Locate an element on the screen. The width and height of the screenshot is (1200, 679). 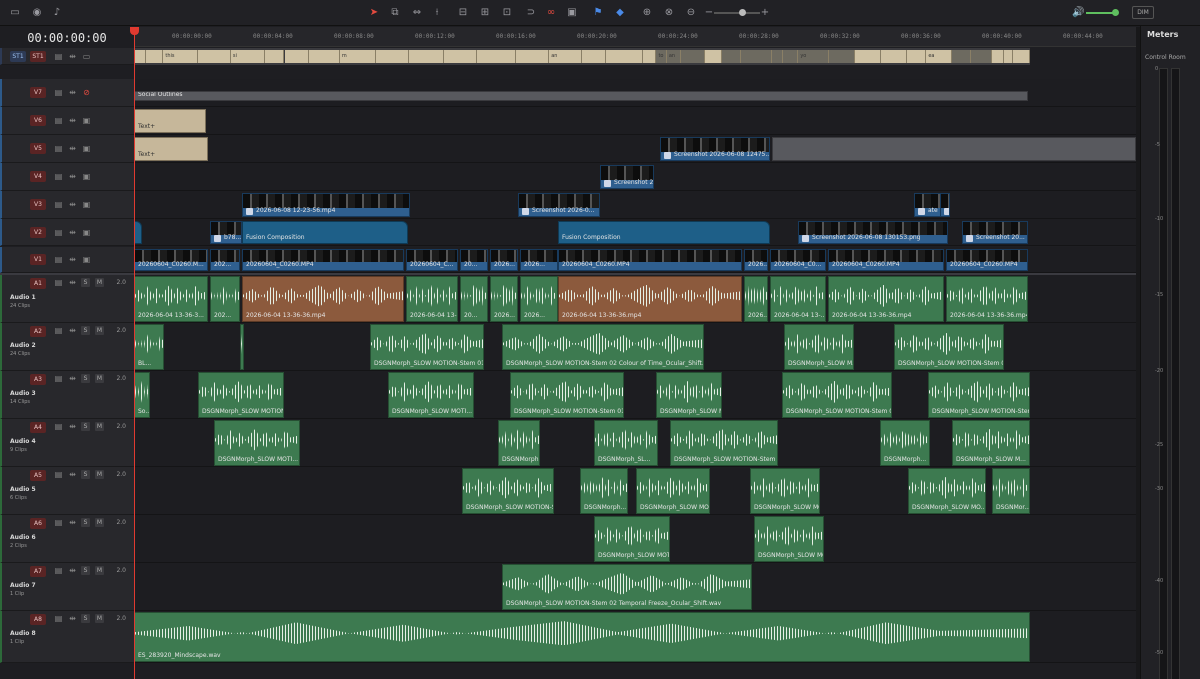
track-id: A6 is located at coordinates (38, 523).